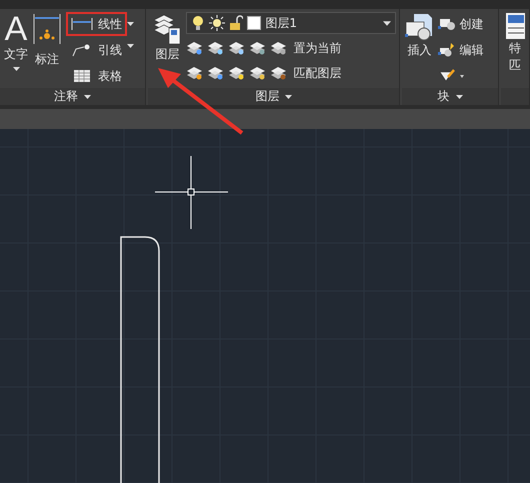 The height and width of the screenshot is (483, 530). What do you see at coordinates (452, 76) in the screenshot?
I see `pencil-tag-icon` at bounding box center [452, 76].